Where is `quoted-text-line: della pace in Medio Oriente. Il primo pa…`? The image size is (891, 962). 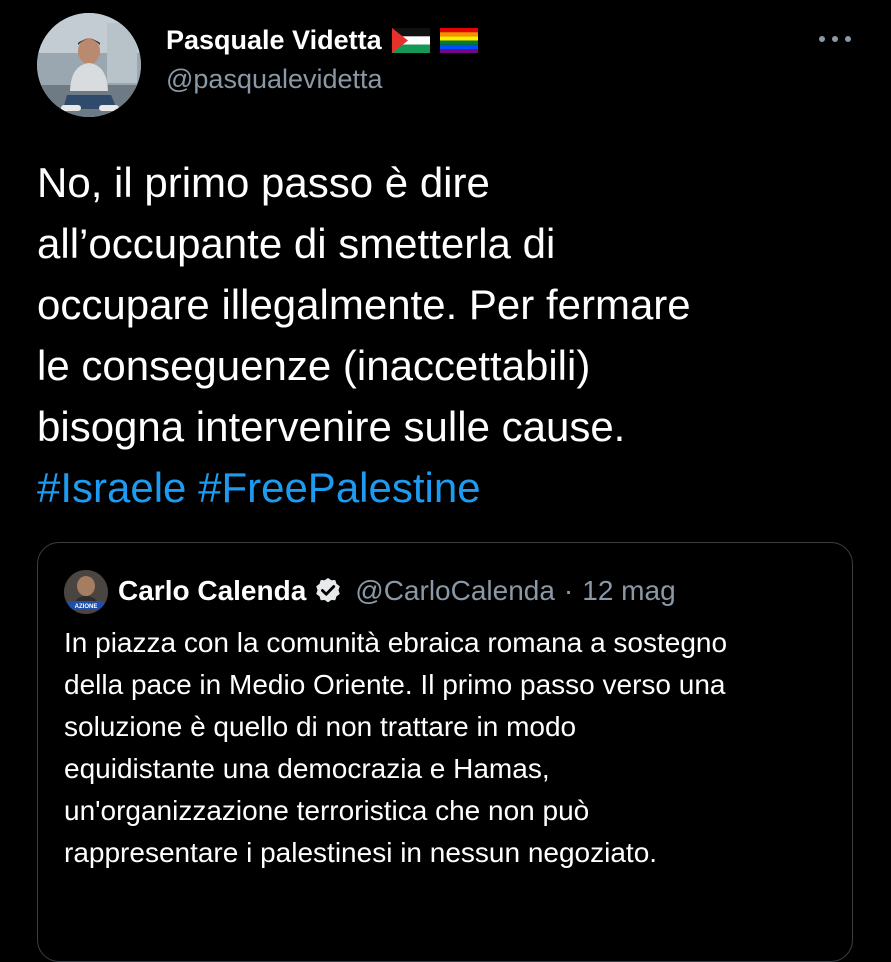
quoted-text-line: della pace in Medio Oriente. Il primo pa… is located at coordinates (395, 684).